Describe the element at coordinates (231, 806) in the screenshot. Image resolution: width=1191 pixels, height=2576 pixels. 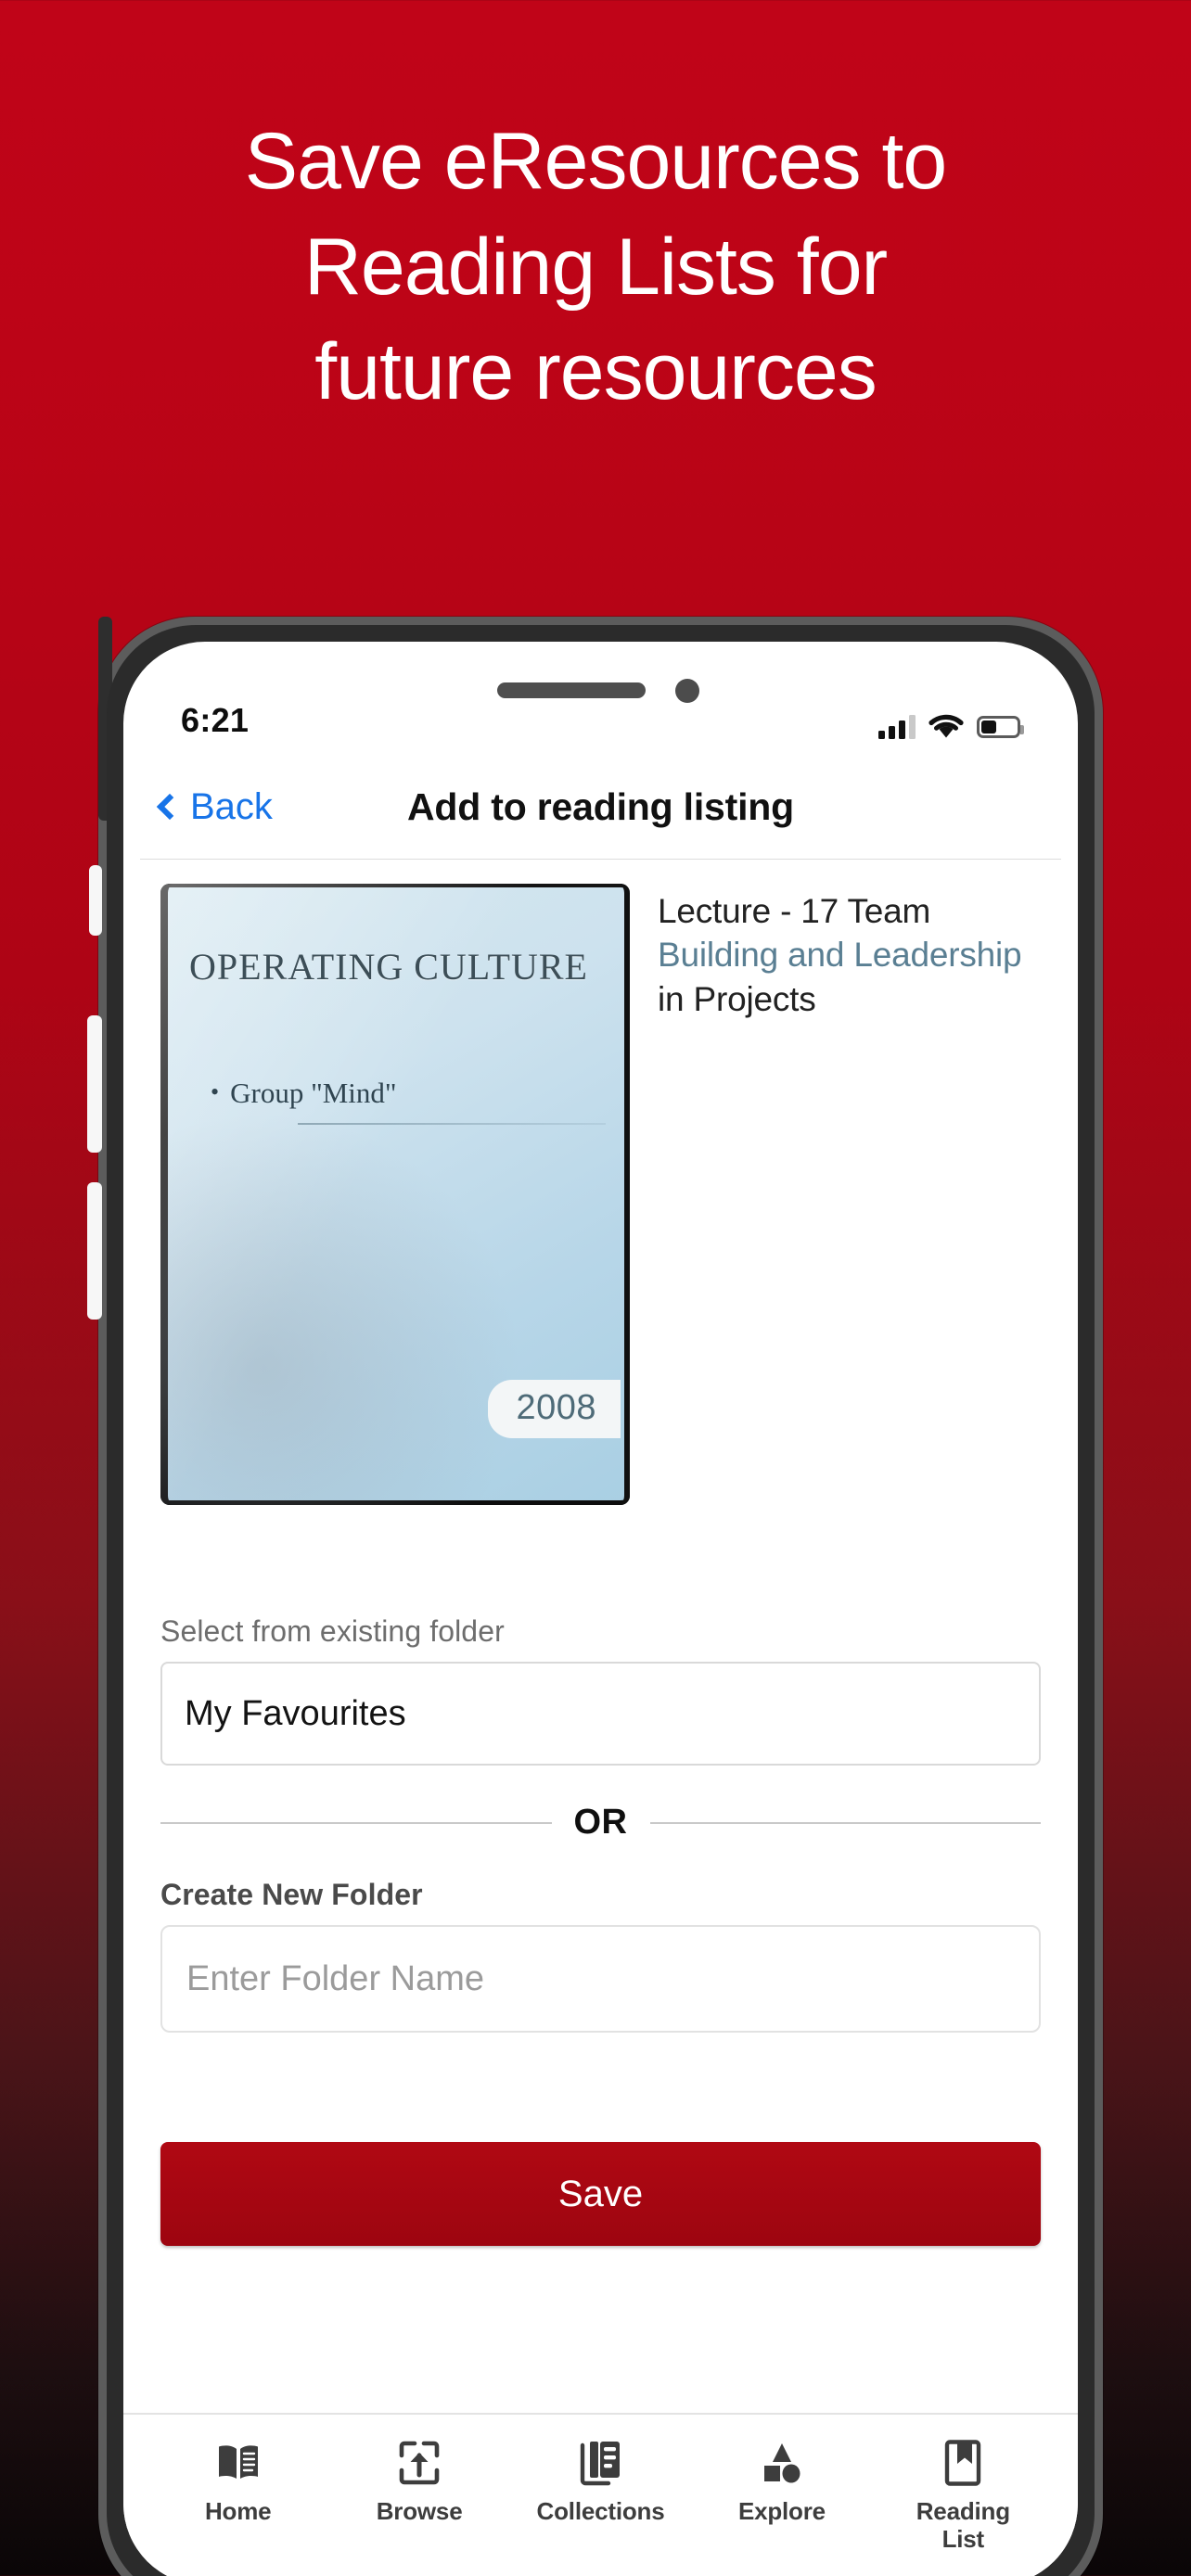
I see `back-button-label: Back` at that location.